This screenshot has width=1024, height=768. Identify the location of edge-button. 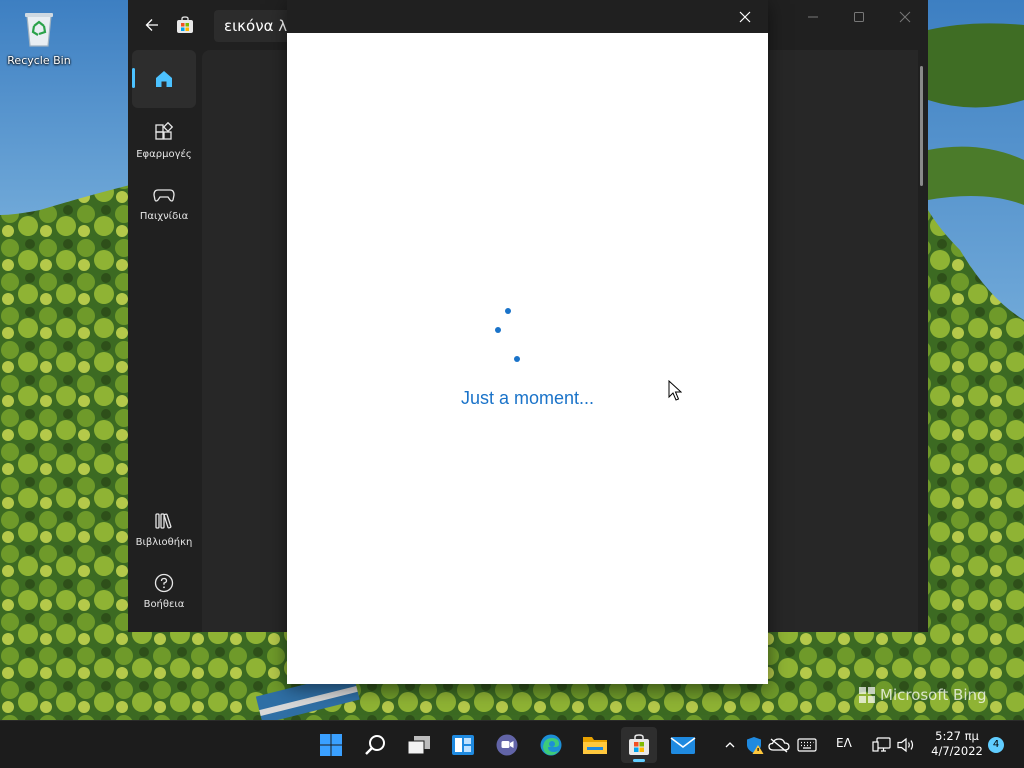
(551, 745).